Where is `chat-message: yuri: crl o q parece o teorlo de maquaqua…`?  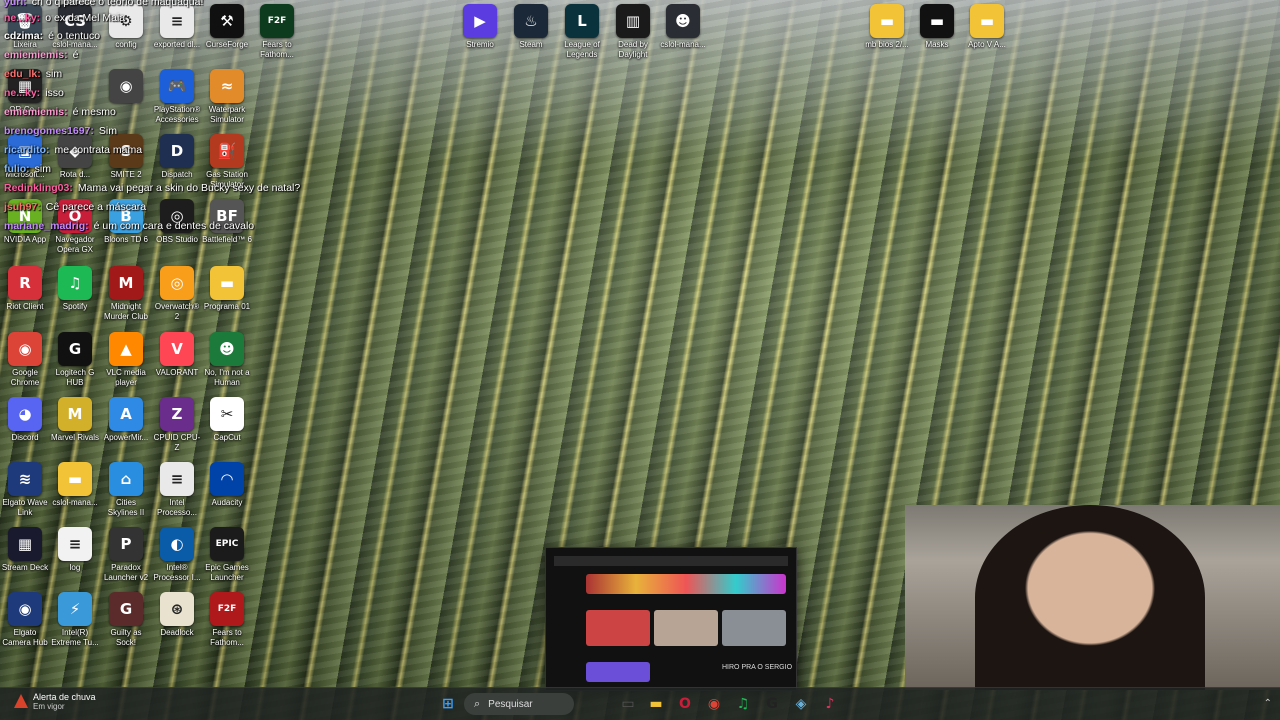 chat-message: yuri: crl o q parece o teorlo de maquaqua… is located at coordinates (103, 4).